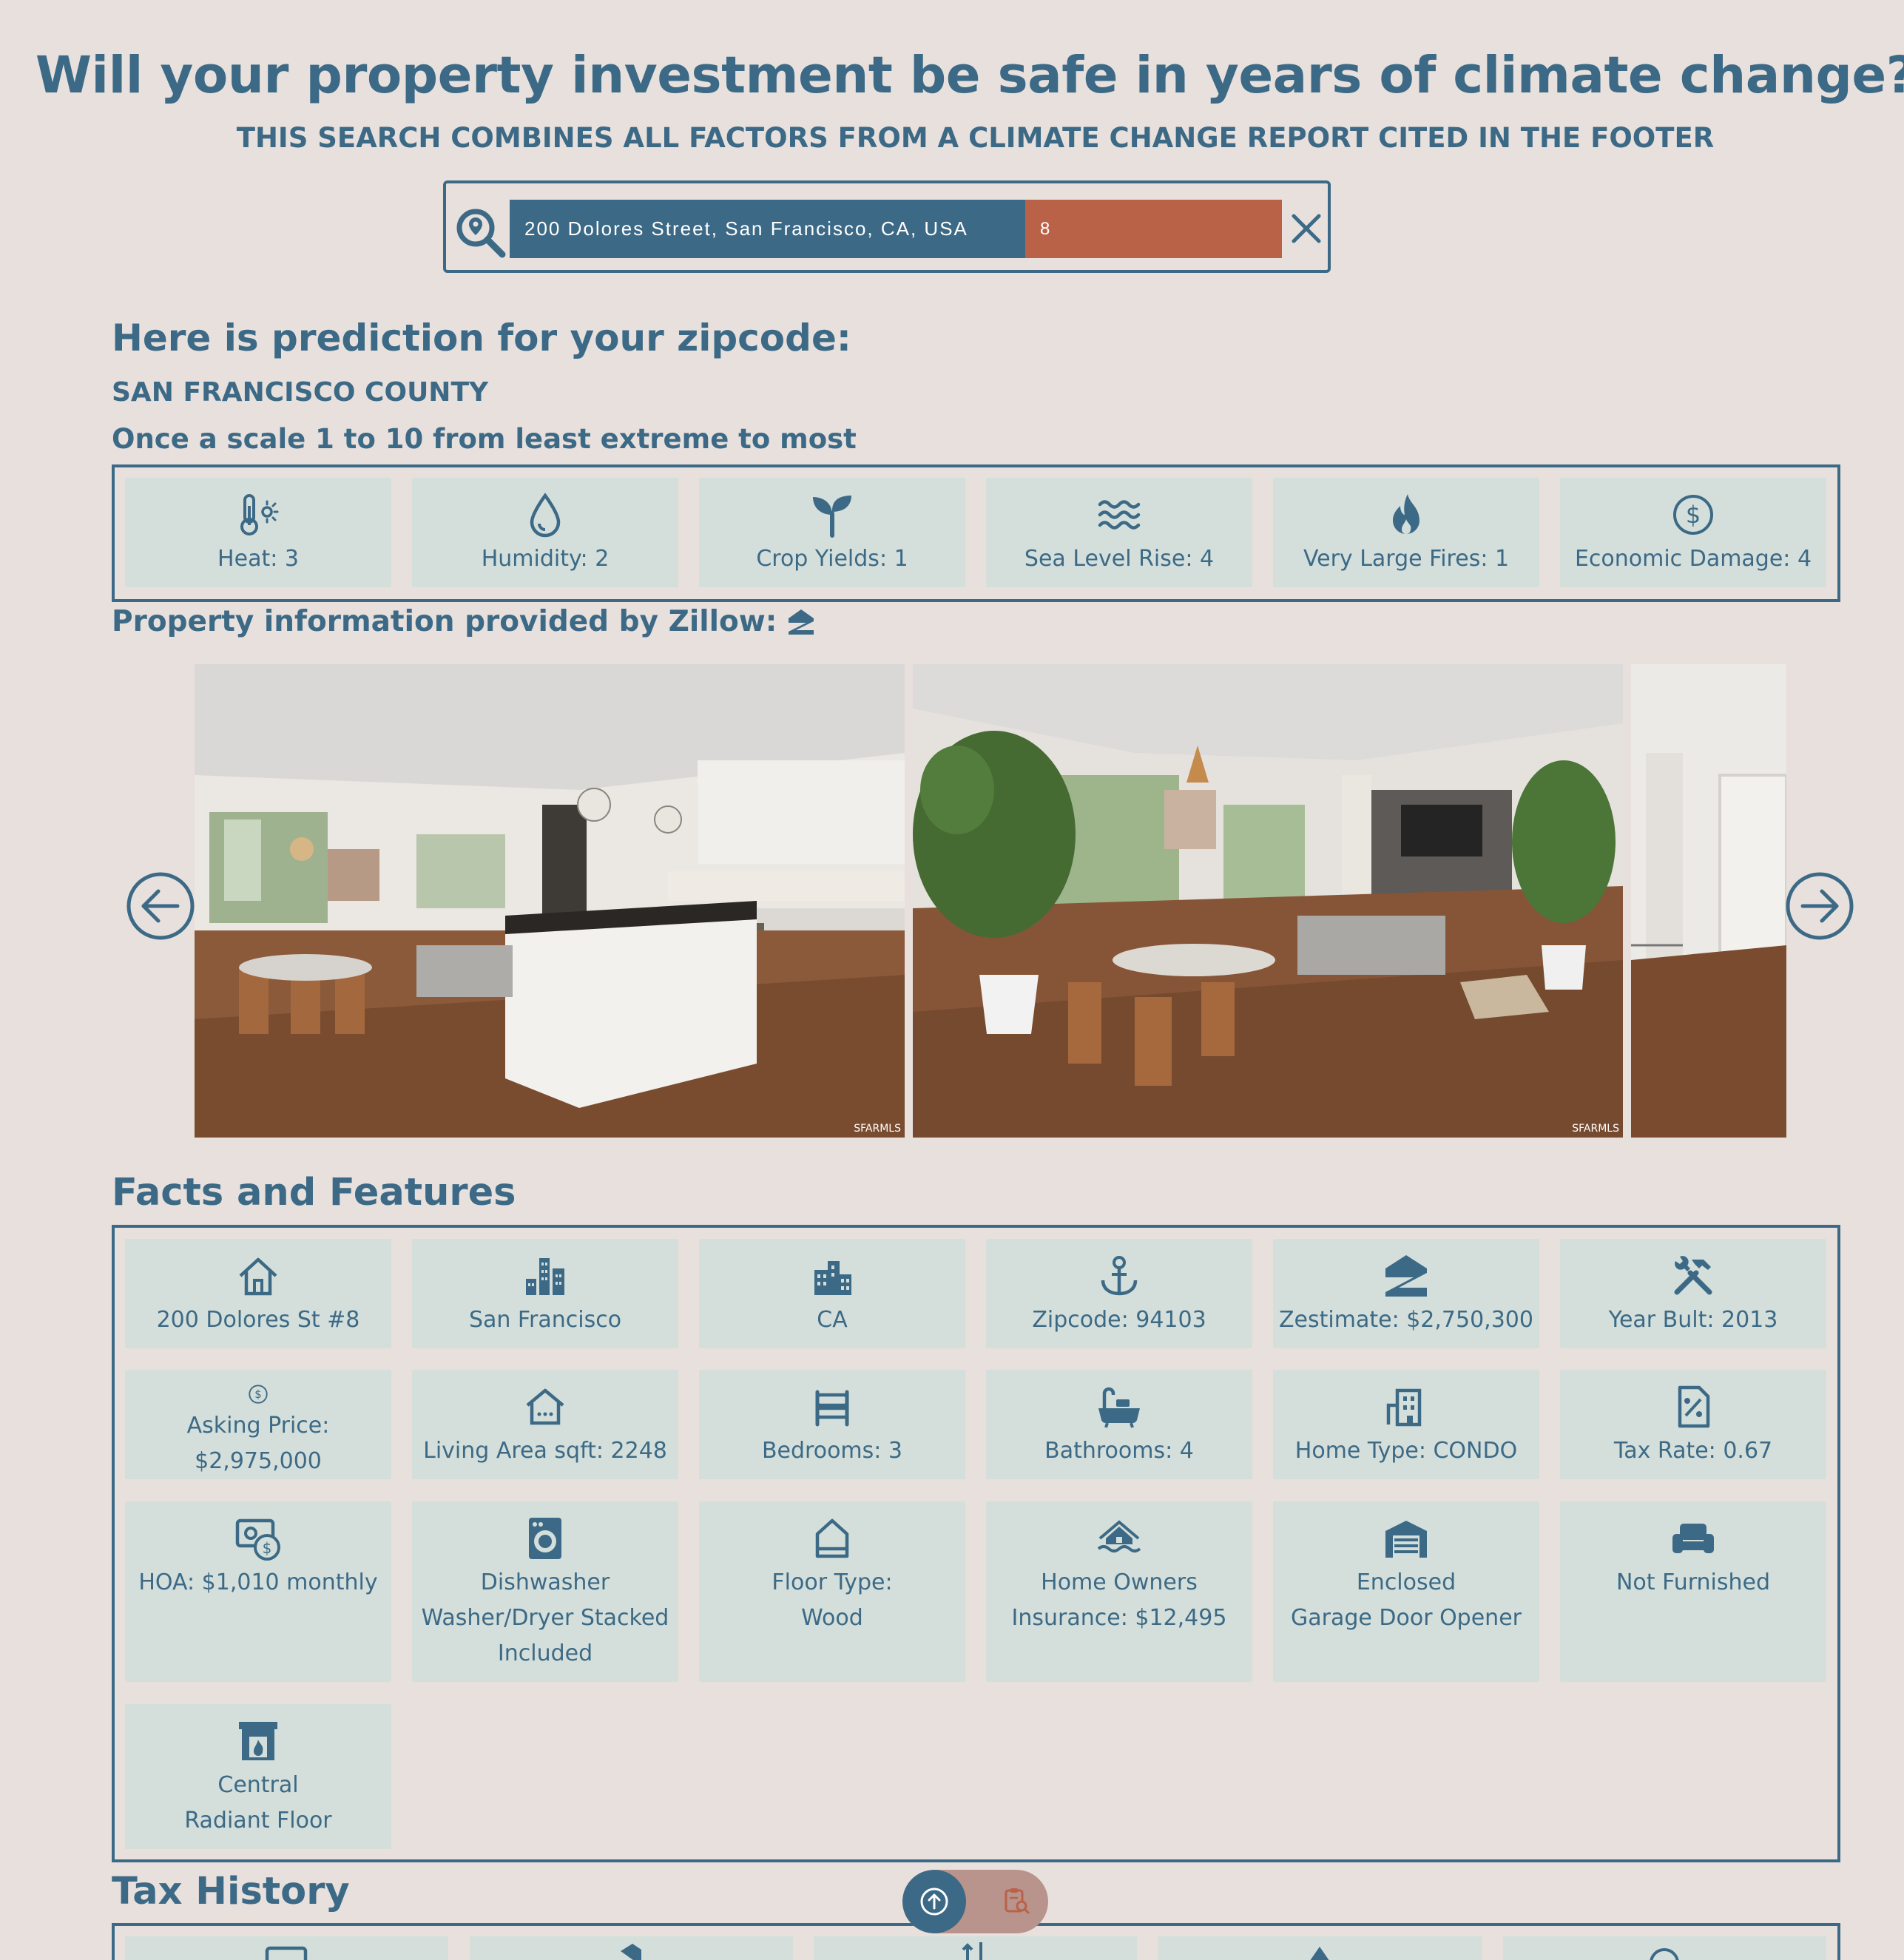  I want to click on calendar-icon, so click(286, 1953).